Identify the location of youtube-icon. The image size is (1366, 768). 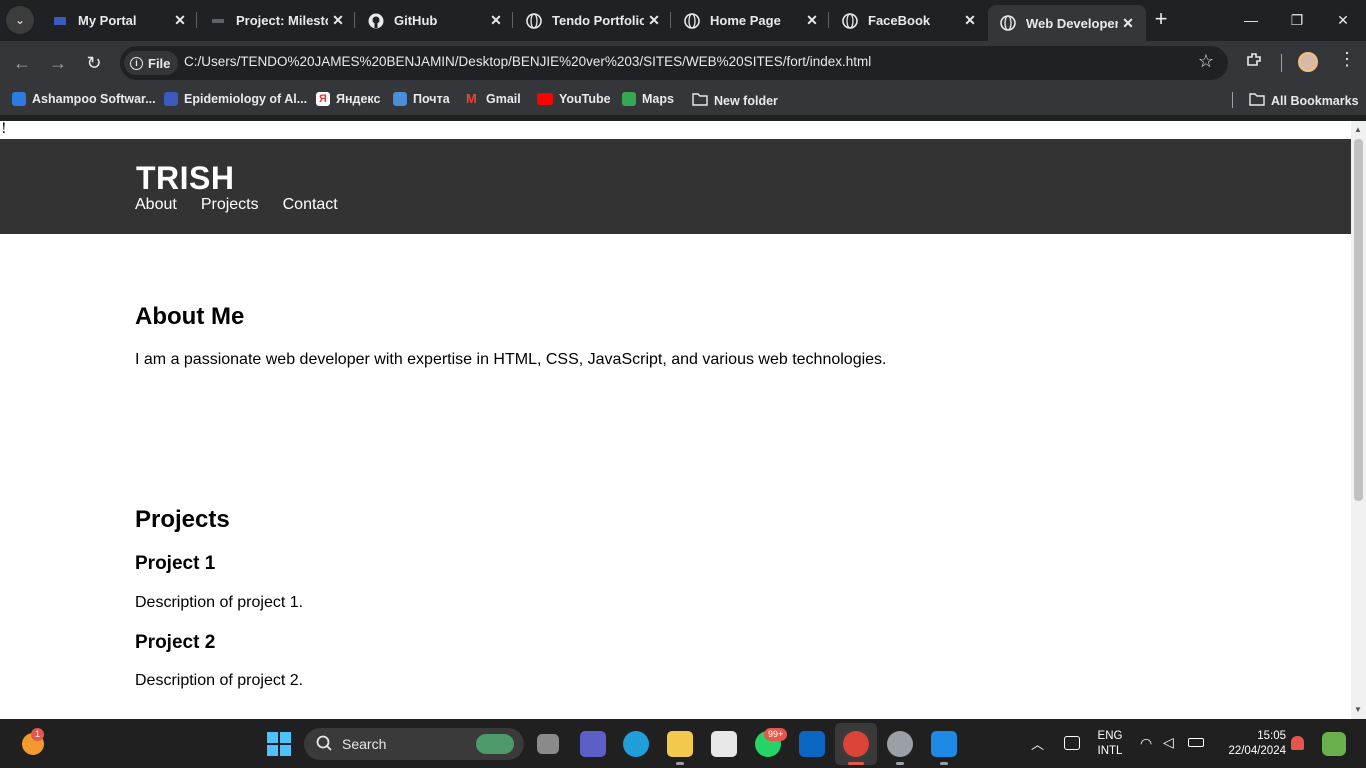
(545, 99).